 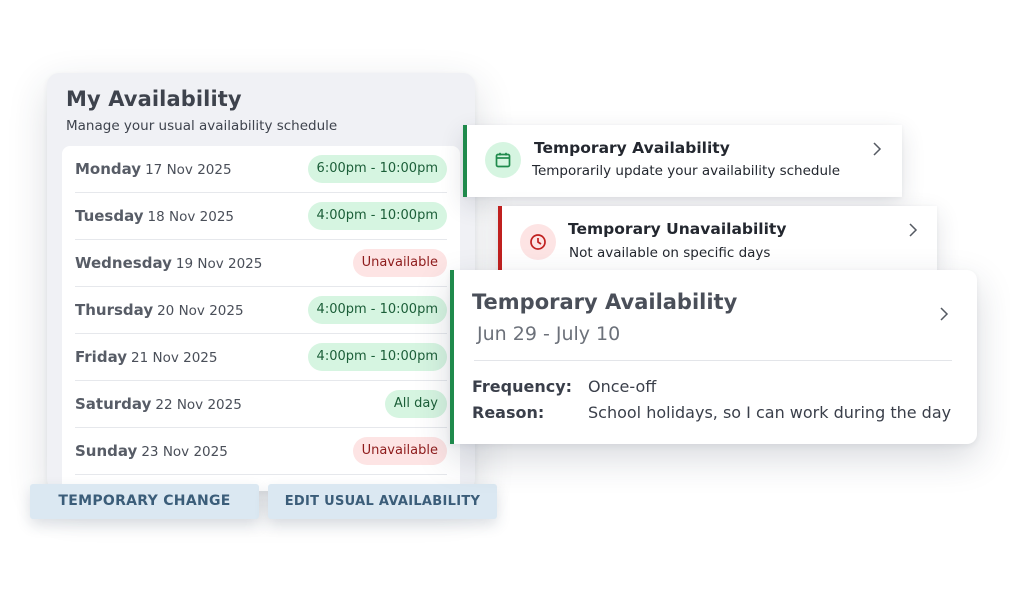 I want to click on date-range: Jun 29 - July 10, so click(x=549, y=334).